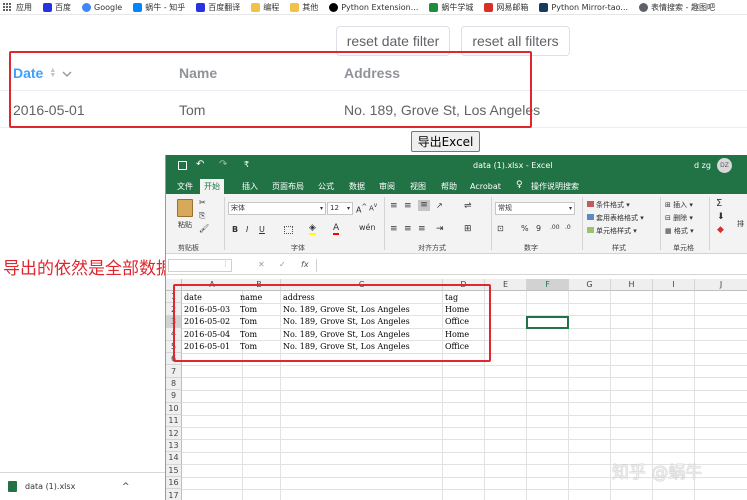 Image resolution: width=747 pixels, height=500 pixels. What do you see at coordinates (612, 231) in the screenshot?
I see `cell-style-button: 单元格样式 ▾` at bounding box center [612, 231].